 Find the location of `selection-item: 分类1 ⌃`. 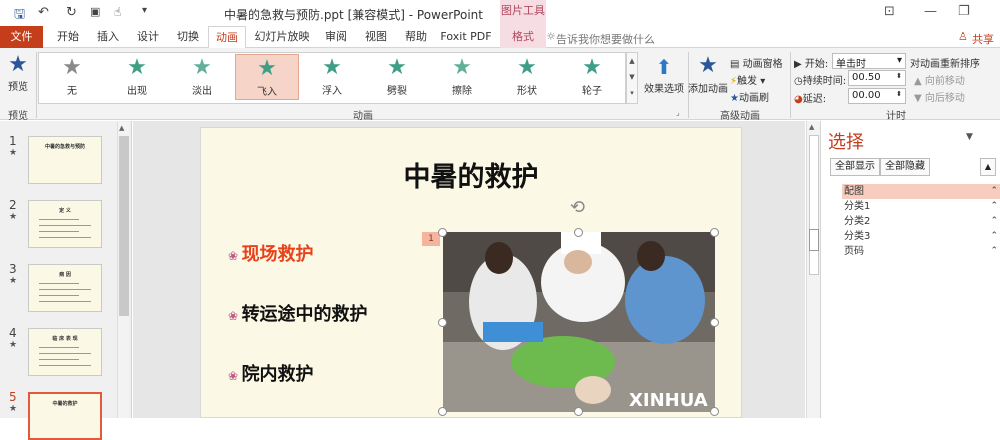

selection-item: 分类1 ⌃ is located at coordinates (921, 206).